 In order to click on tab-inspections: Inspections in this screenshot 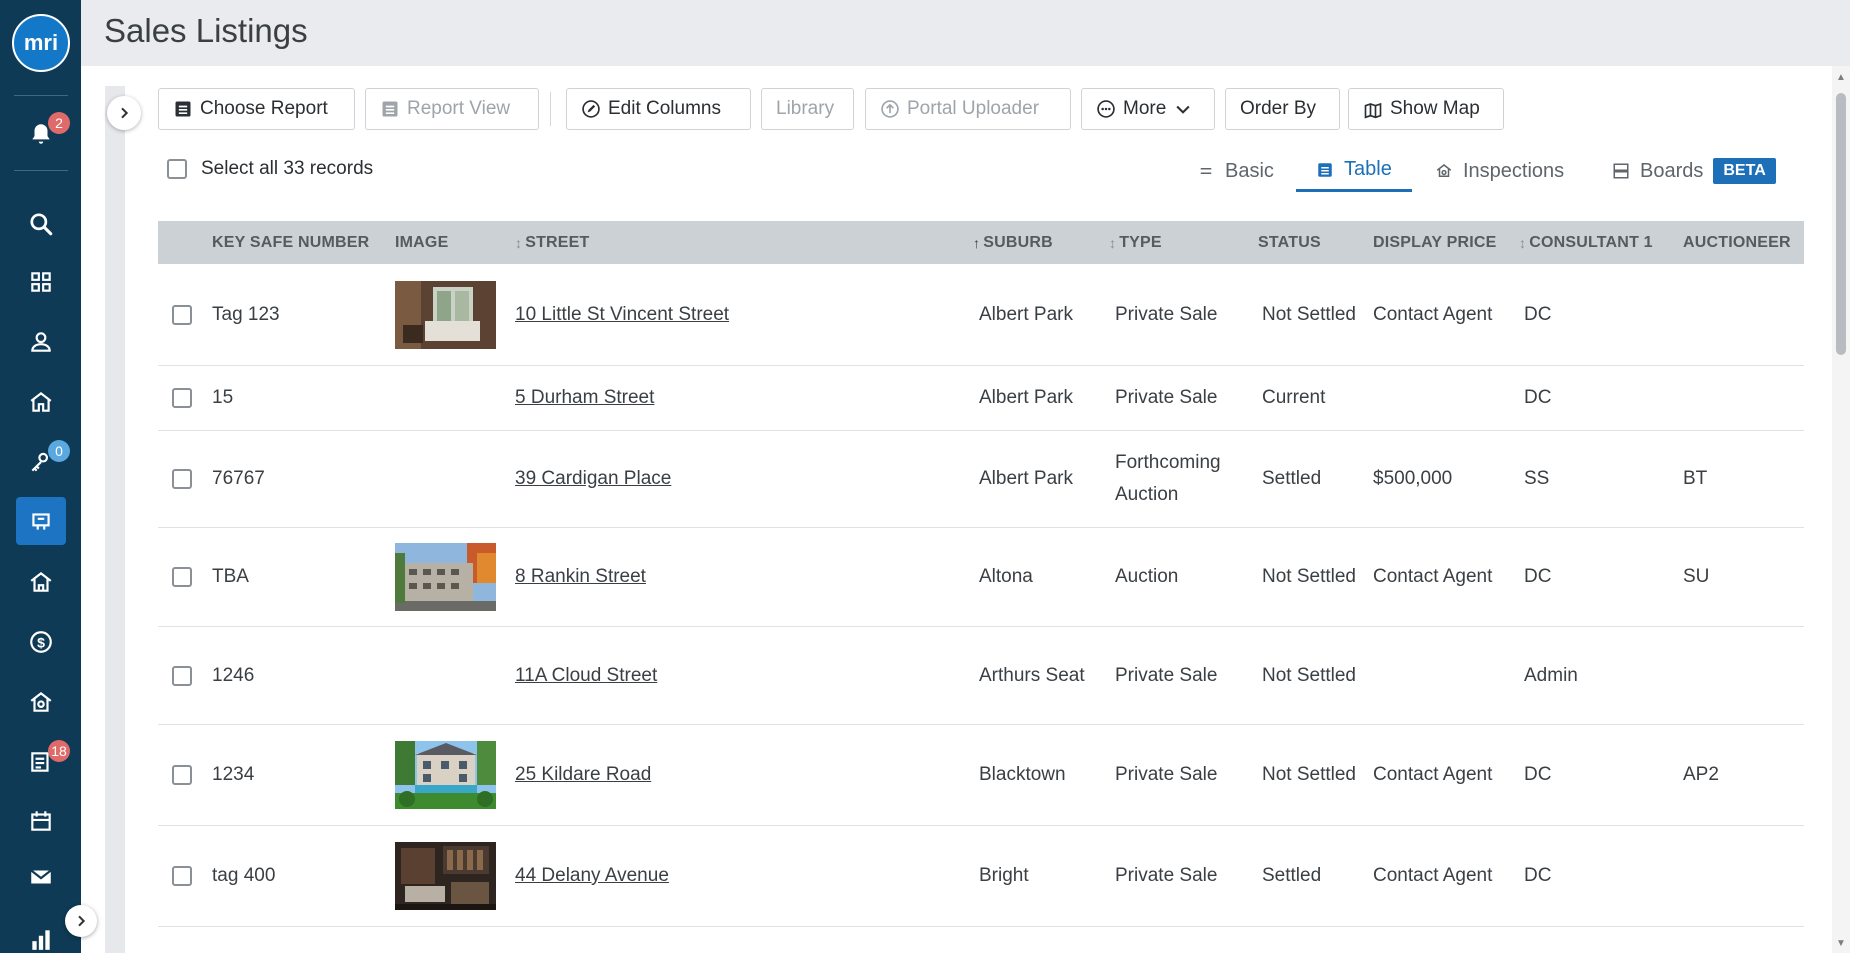, I will do `click(1499, 171)`.